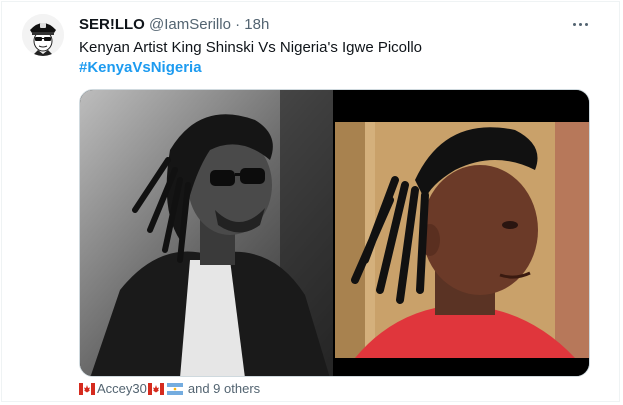 The image size is (623, 405). What do you see at coordinates (122, 389) in the screenshot?
I see `liked-by-user: Accey30` at bounding box center [122, 389].